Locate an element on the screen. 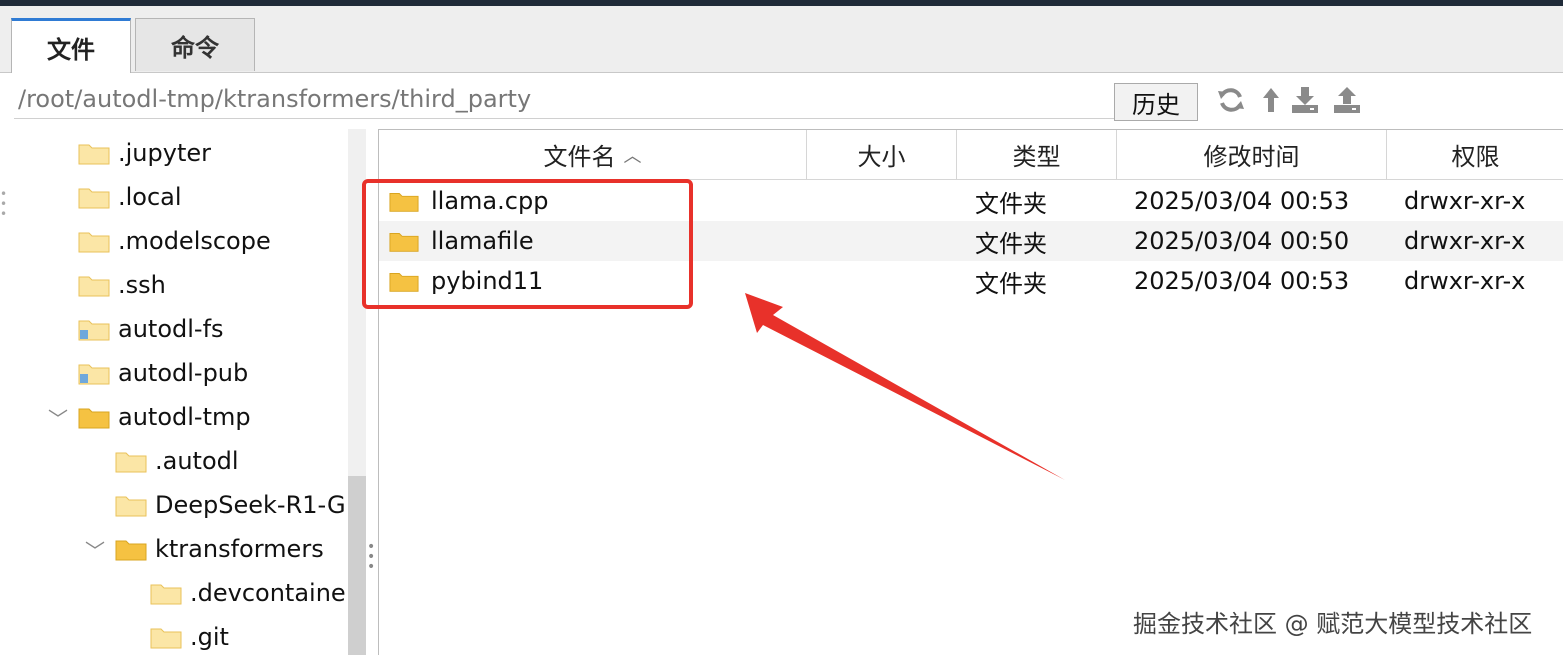 This screenshot has height=655, width=1563. tree-item: .local is located at coordinates (130, 197).